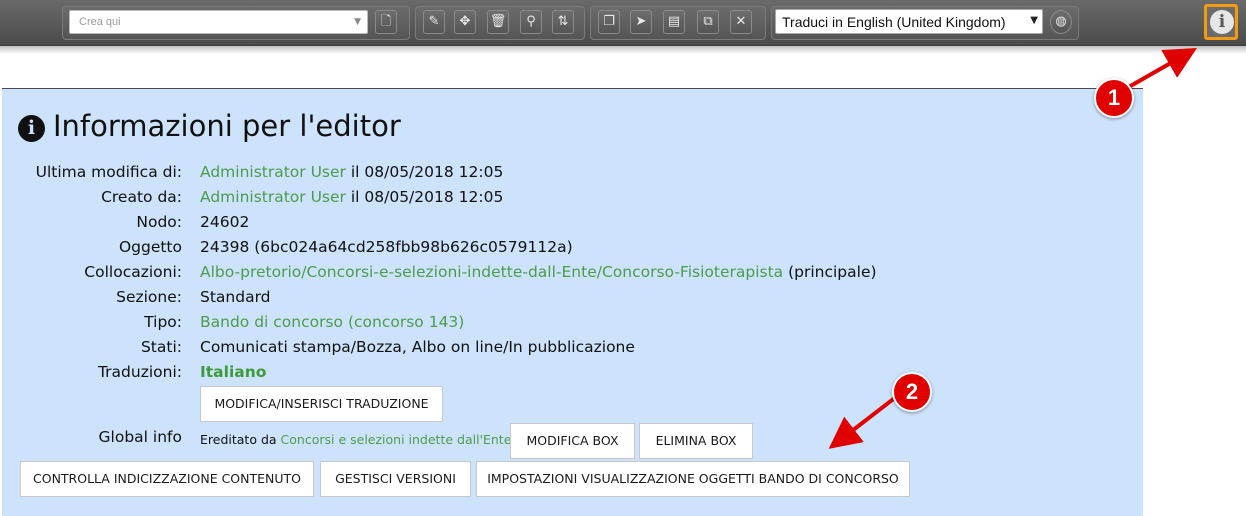 Image resolution: width=1246 pixels, height=516 pixels. I want to click on arrow-to-display-settings, so click(863, 422).